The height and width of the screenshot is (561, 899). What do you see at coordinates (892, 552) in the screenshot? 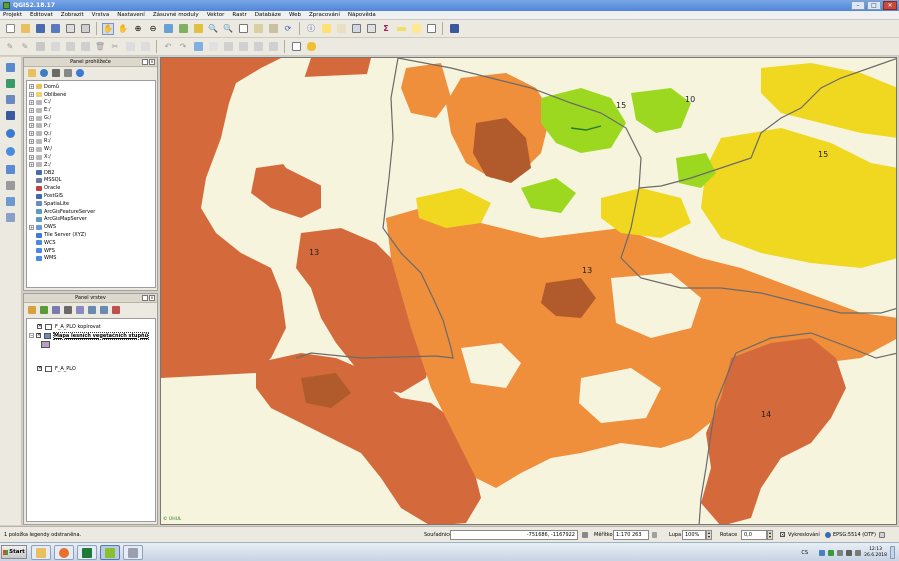
I see `show-desktop-button` at bounding box center [892, 552].